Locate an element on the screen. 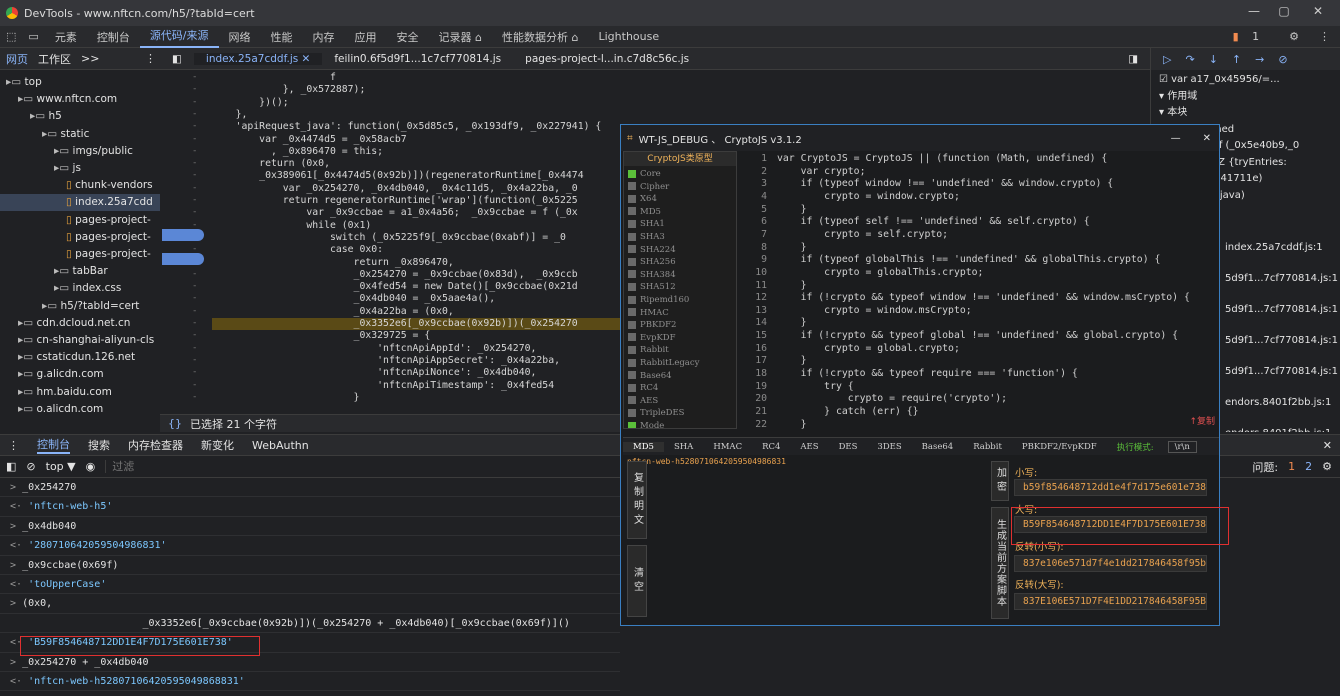 The image size is (1340, 696). generate-script-button: 生成当前方案脚本 is located at coordinates (1000, 563).